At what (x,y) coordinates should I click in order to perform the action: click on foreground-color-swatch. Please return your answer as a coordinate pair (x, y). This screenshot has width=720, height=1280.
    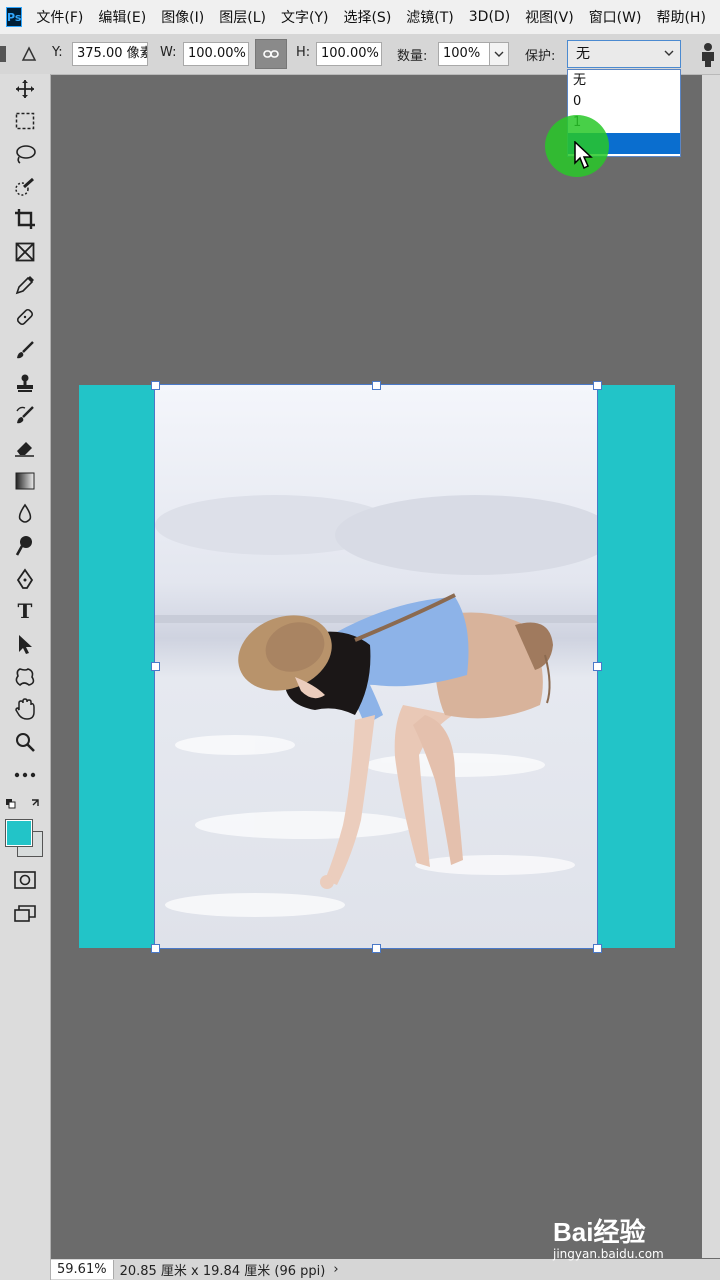
    Looking at the image, I should click on (19, 833).